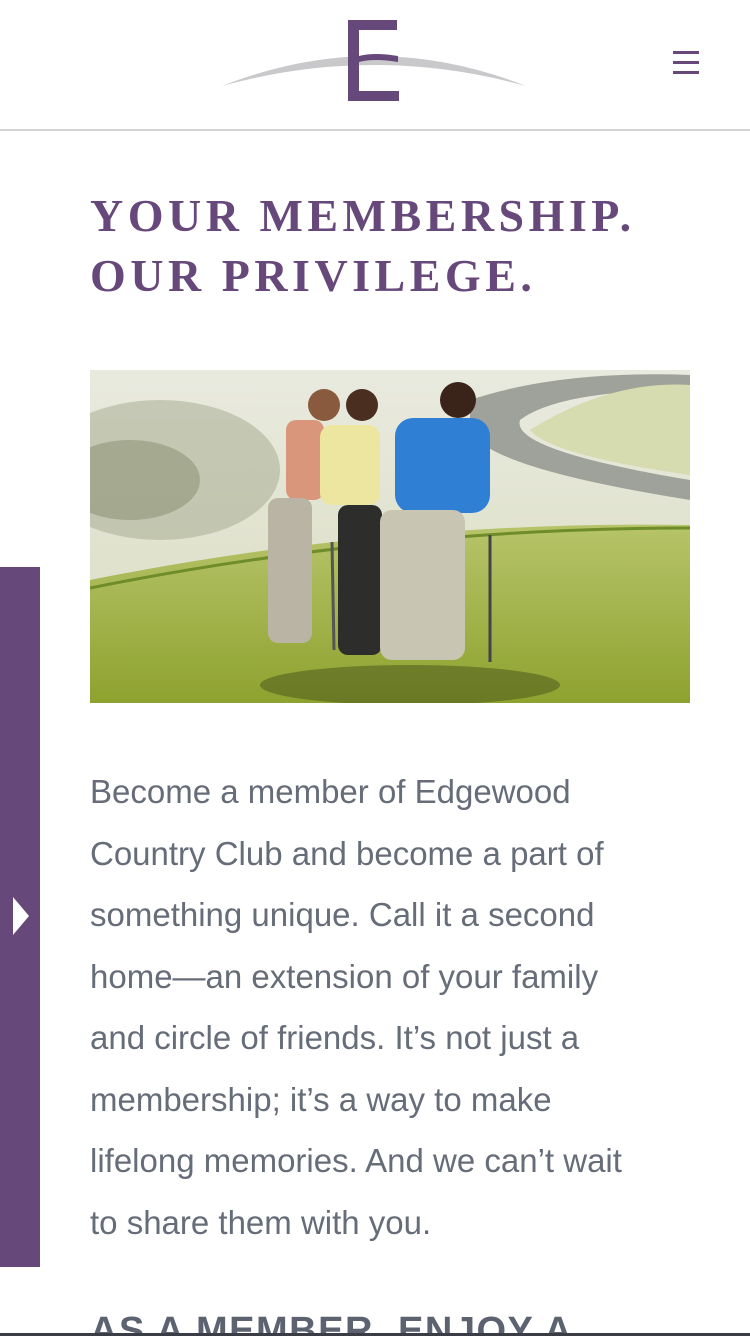  What do you see at coordinates (363, 215) in the screenshot?
I see `page-title-line-1: YOUR MEMBERSHIP.` at bounding box center [363, 215].